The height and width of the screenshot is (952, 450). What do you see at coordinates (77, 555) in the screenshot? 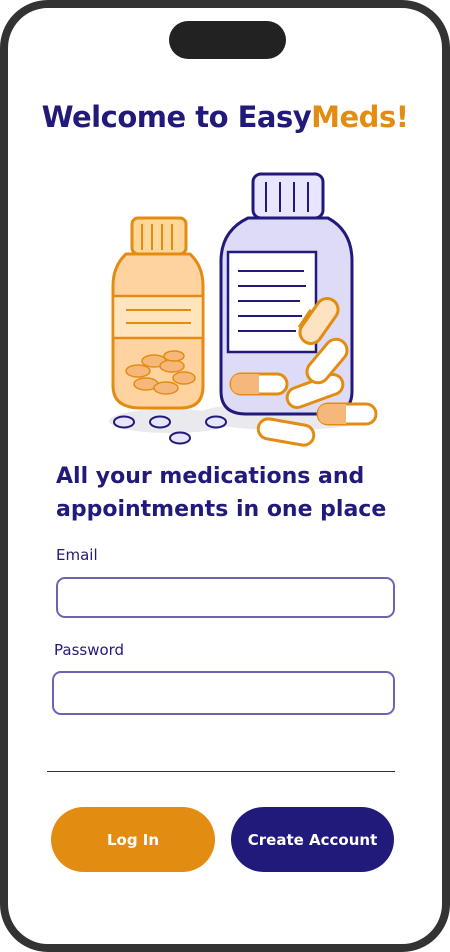
I see `email-label: Email` at bounding box center [77, 555].